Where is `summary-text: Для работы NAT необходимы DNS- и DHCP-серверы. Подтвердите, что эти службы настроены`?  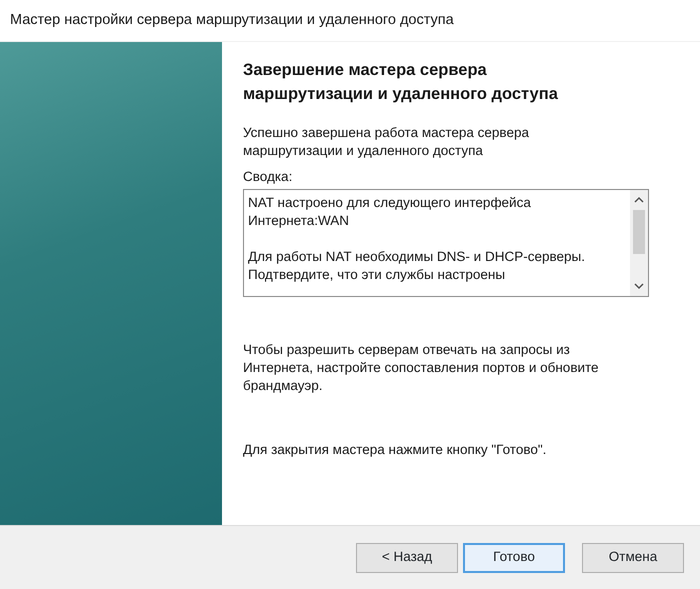
summary-text: Для работы NAT необходимы DNS- и DHCP-серверы. Подтвердите, что эти службы настроены is located at coordinates (417, 266).